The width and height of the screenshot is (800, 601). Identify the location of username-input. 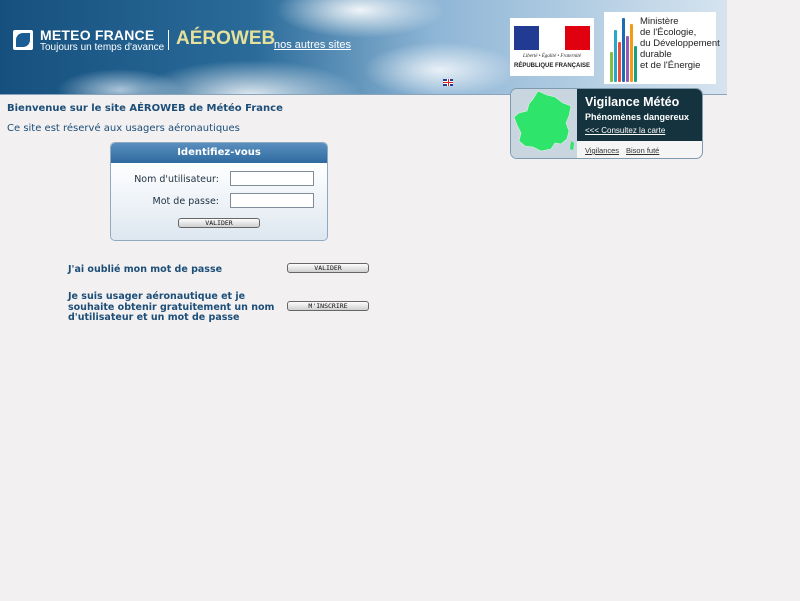
(272, 178).